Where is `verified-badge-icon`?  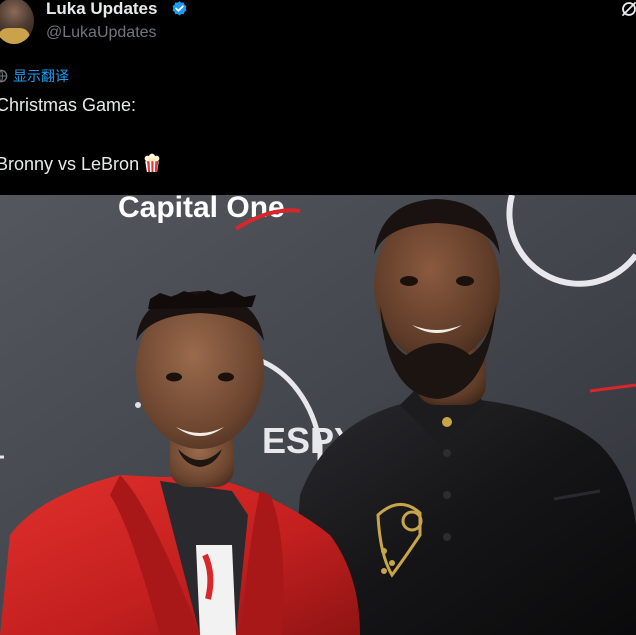 verified-badge-icon is located at coordinates (179, 8).